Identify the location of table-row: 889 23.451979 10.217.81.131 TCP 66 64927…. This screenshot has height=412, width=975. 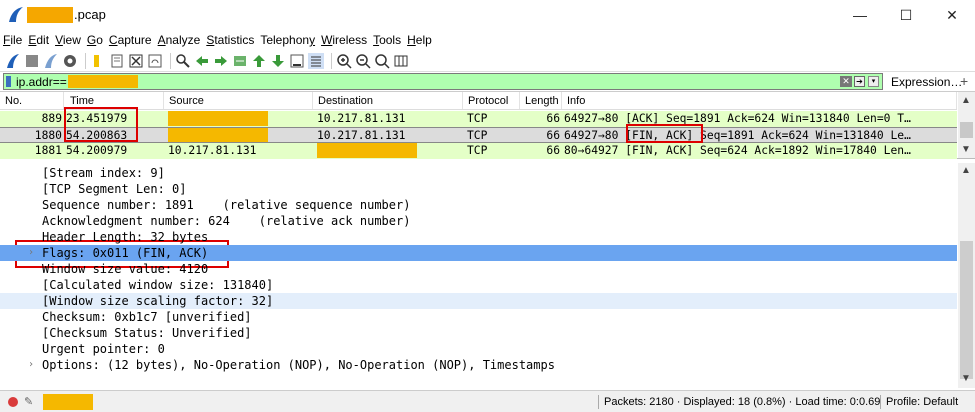
(478, 119).